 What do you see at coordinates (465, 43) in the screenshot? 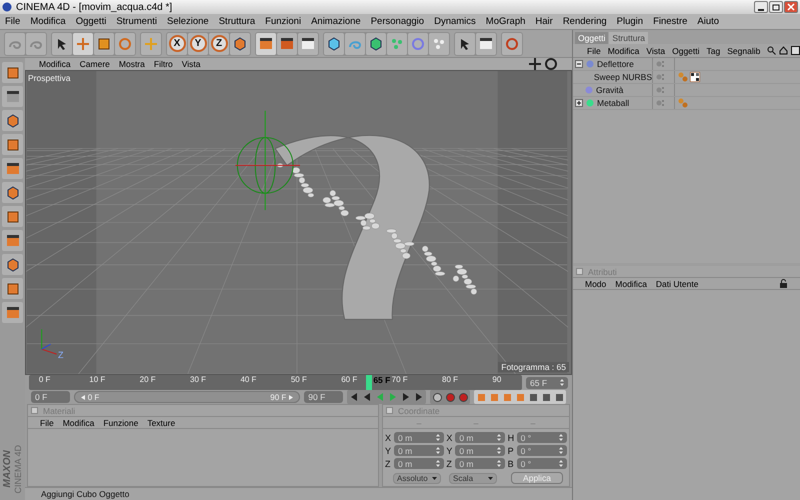
I see `help-button` at bounding box center [465, 43].